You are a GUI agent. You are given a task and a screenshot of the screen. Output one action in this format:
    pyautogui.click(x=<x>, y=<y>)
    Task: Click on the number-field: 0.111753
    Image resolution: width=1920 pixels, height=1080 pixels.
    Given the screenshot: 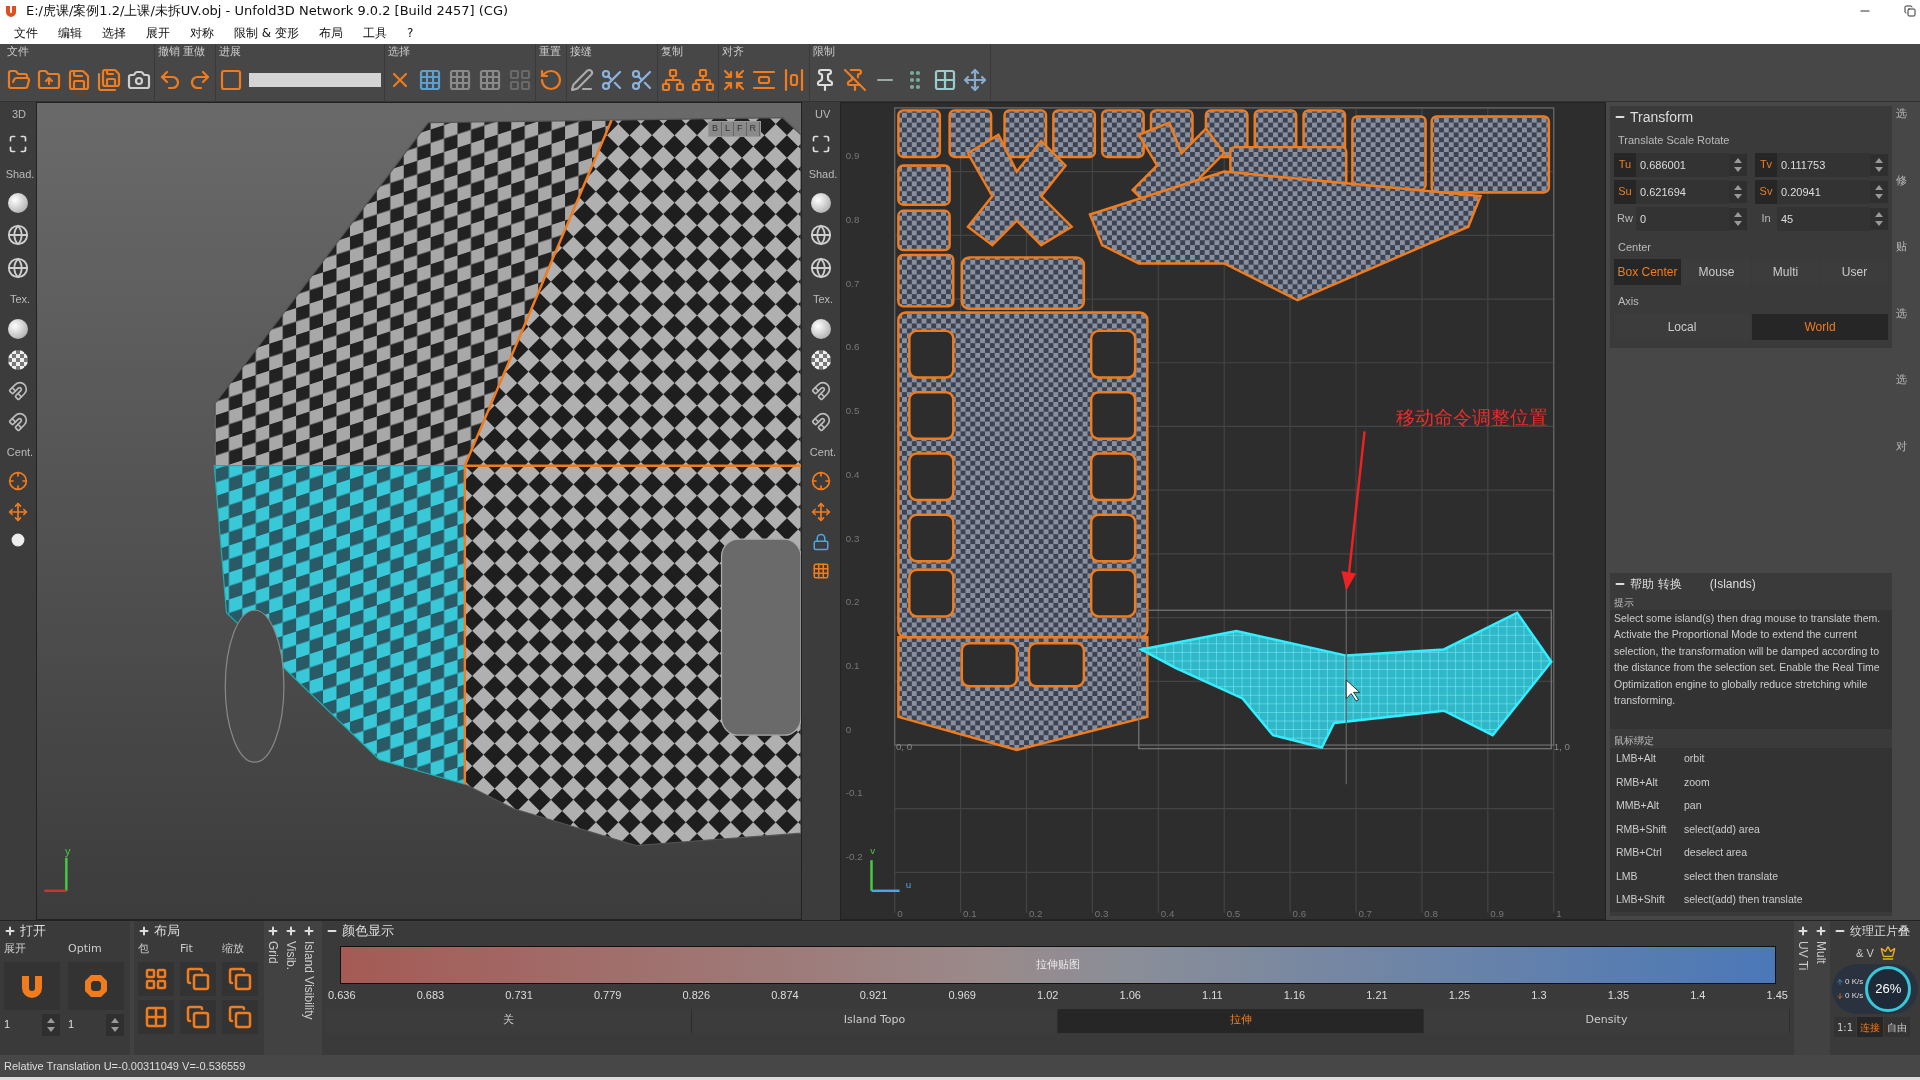 What is the action you would take?
    pyautogui.click(x=1823, y=164)
    